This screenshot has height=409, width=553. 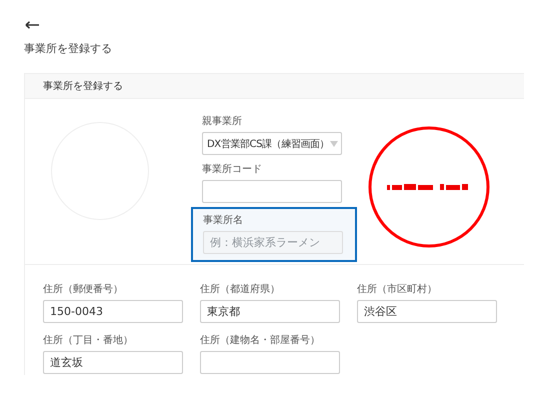 What do you see at coordinates (83, 86) in the screenshot?
I see `card-title: 事業所を登録する` at bounding box center [83, 86].